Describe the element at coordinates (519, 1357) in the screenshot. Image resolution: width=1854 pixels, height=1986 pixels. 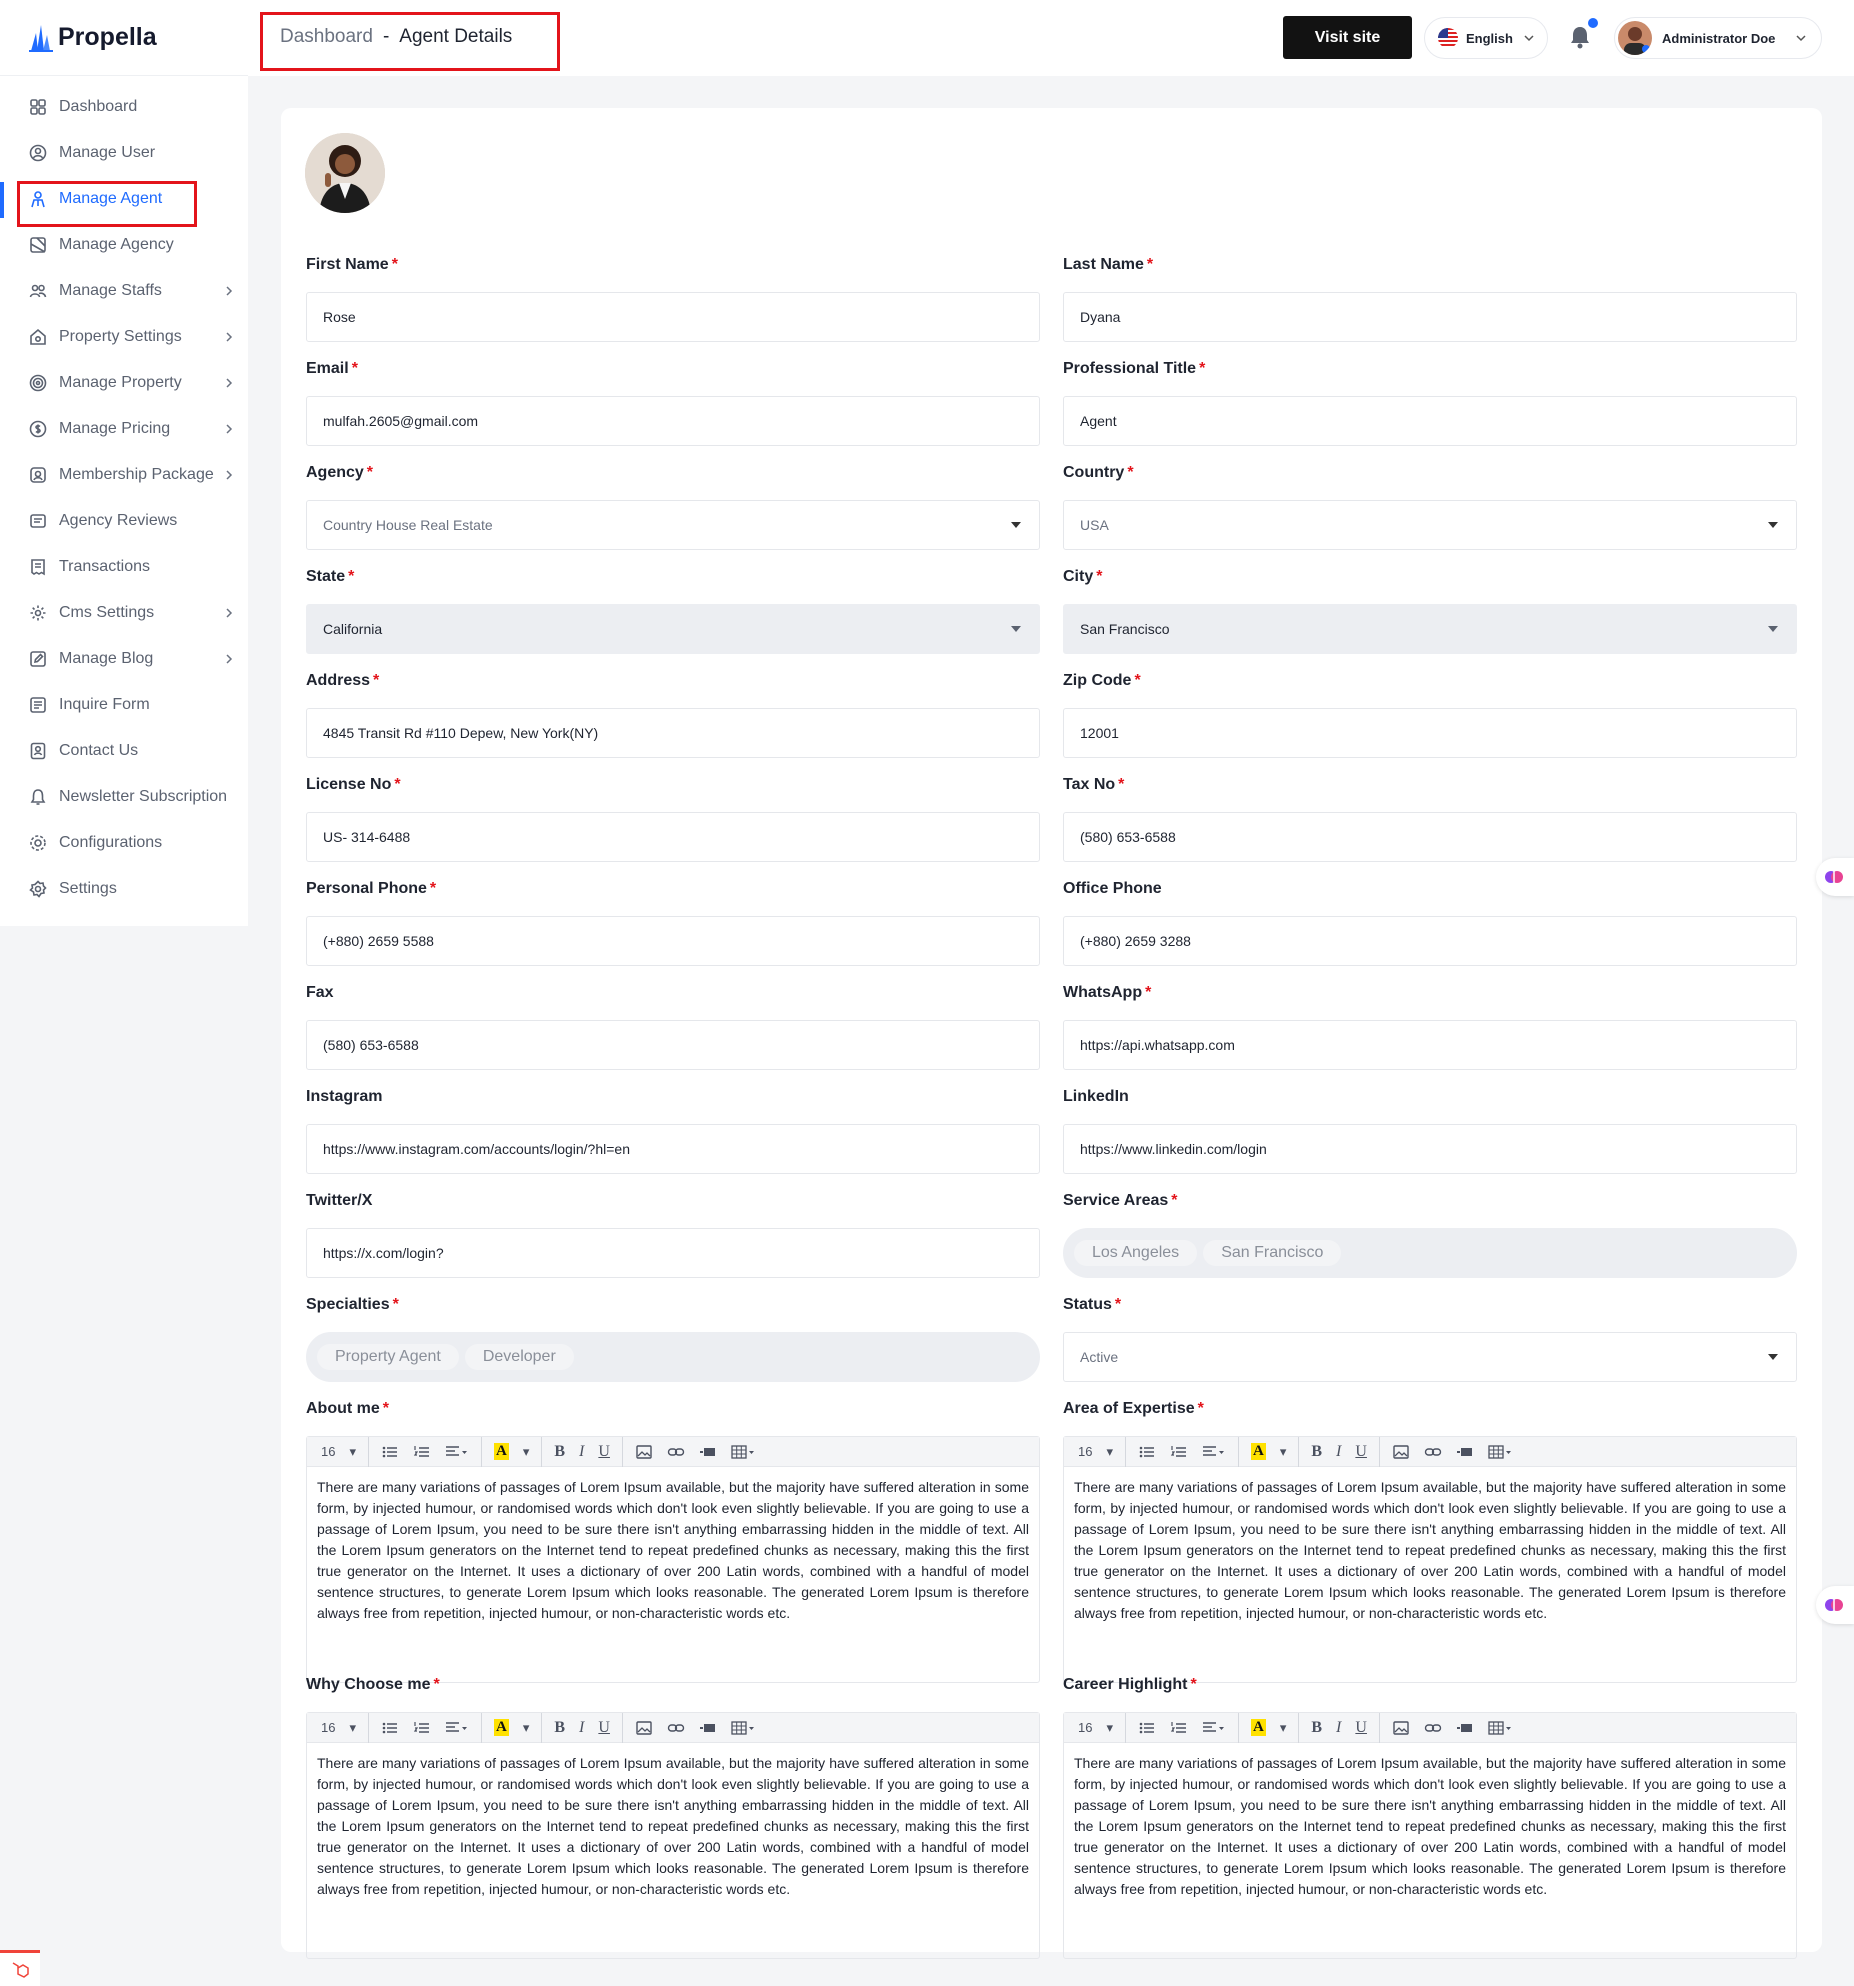
I see `tag-chip: Developer` at that location.